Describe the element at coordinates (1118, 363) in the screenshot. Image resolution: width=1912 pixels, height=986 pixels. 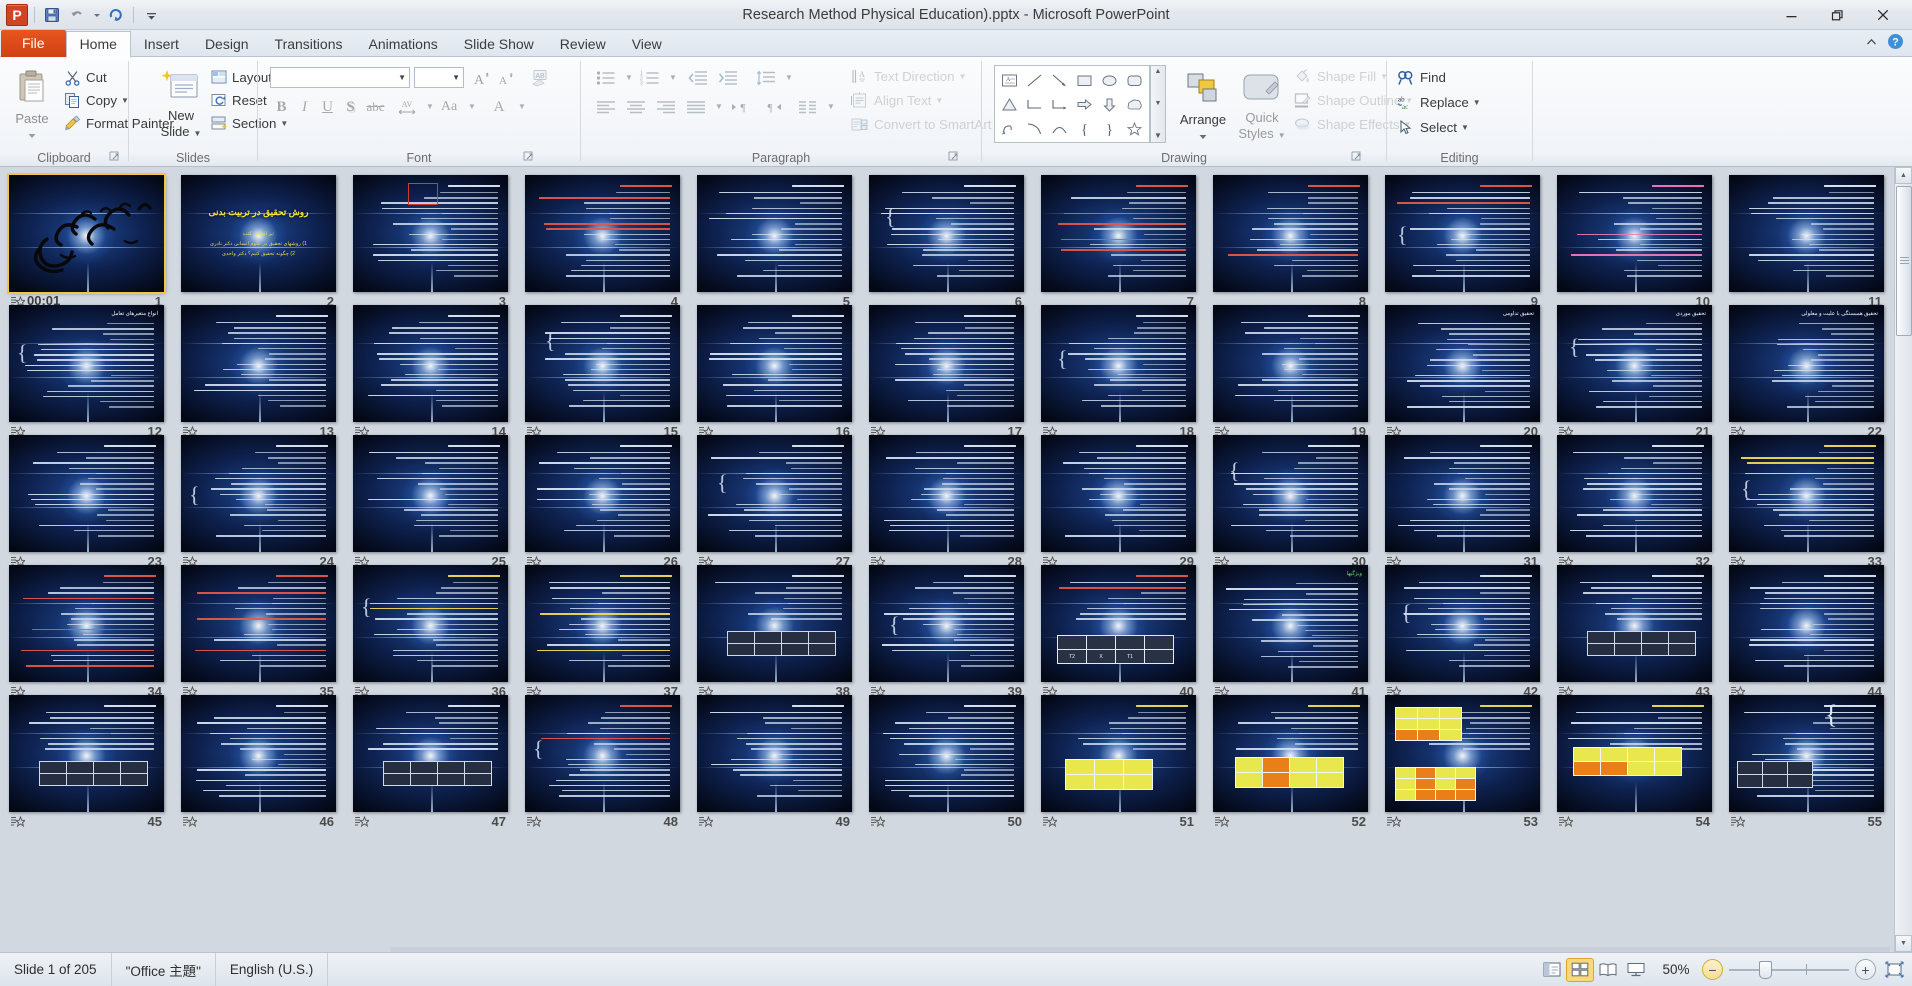
I see `slide-thumbnail-18: {` at that location.